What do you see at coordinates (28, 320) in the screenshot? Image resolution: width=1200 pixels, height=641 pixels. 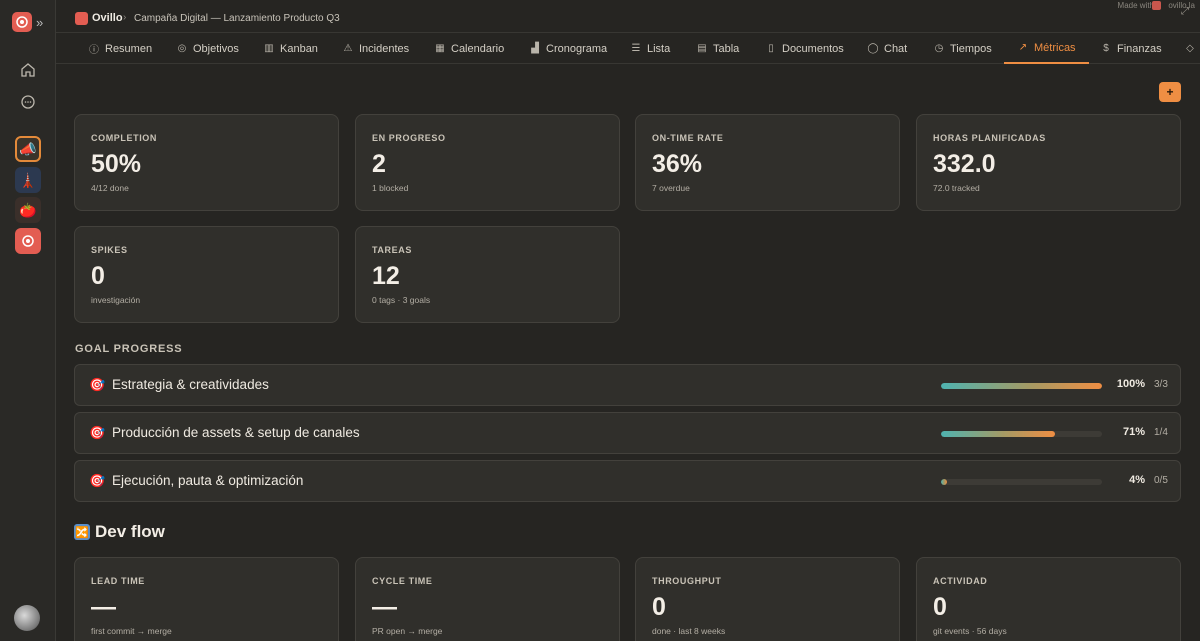 I see `sidebar: » 📣 🗼 🍅` at bounding box center [28, 320].